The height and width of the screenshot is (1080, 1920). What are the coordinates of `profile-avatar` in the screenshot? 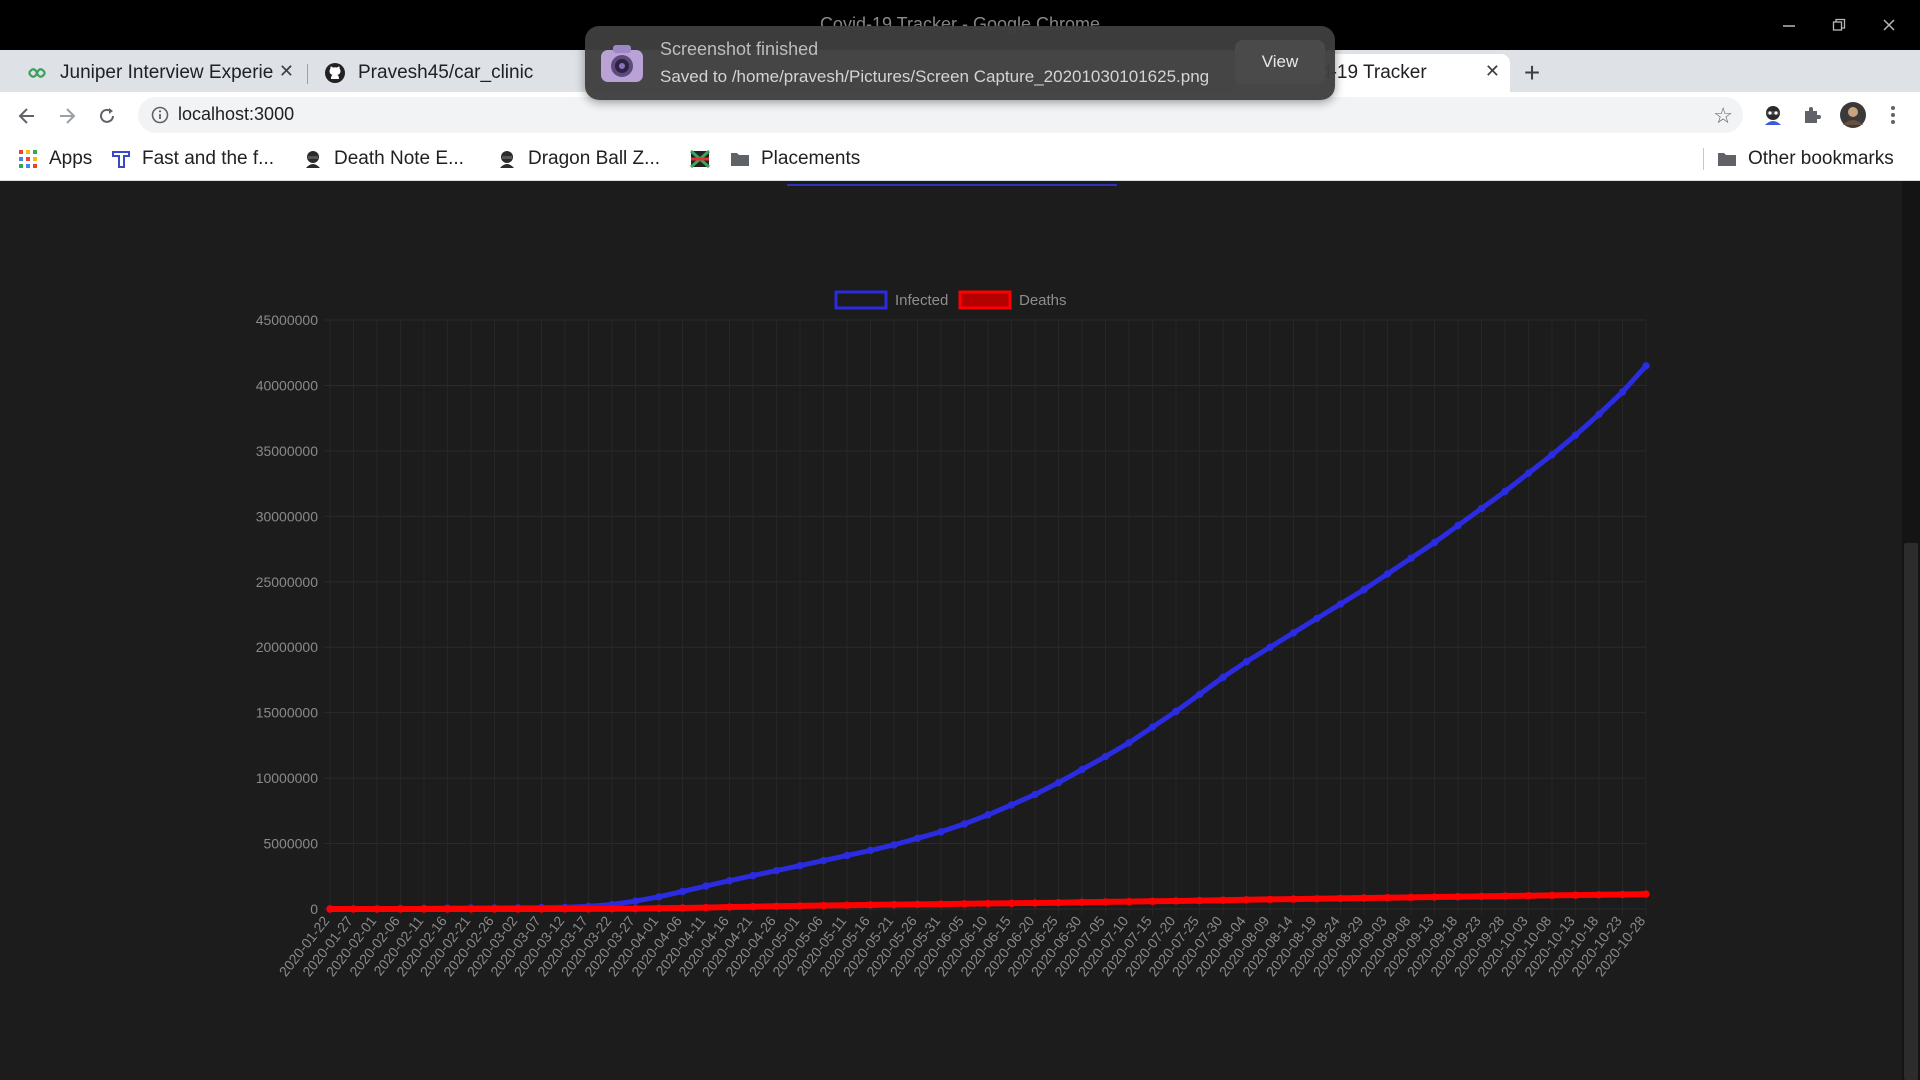 It's located at (1853, 115).